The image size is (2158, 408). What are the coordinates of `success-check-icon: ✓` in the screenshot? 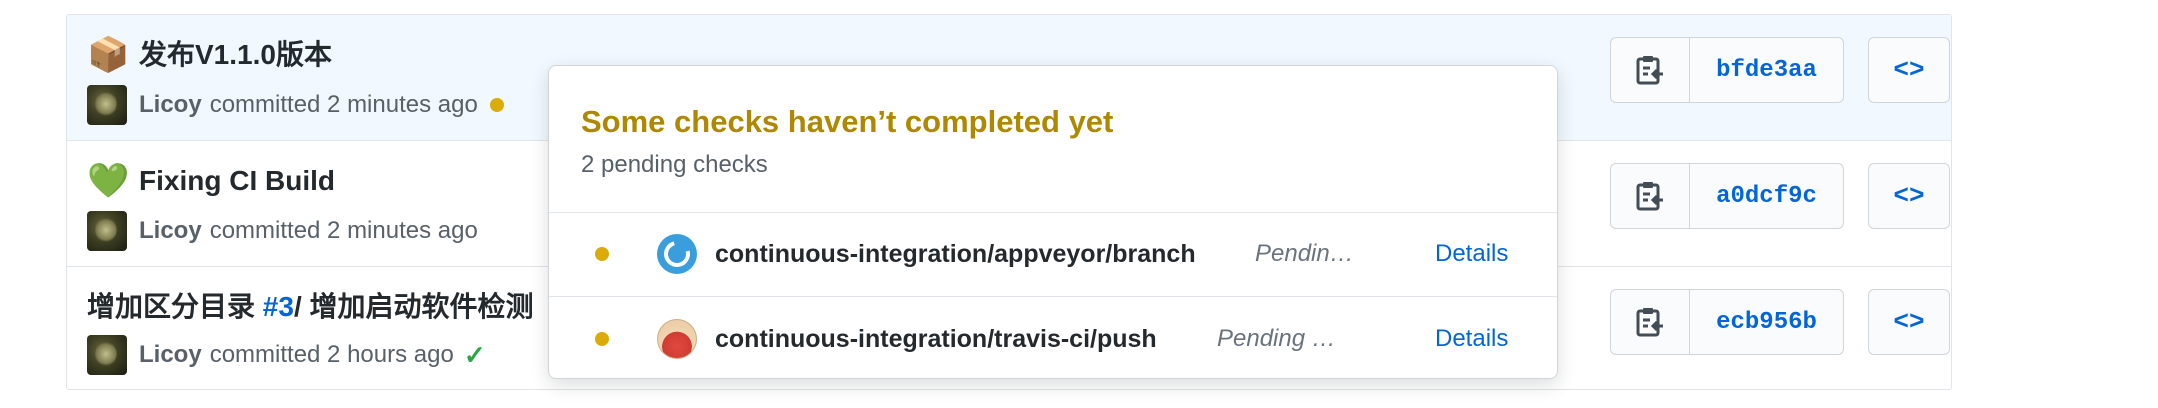 It's located at (475, 355).